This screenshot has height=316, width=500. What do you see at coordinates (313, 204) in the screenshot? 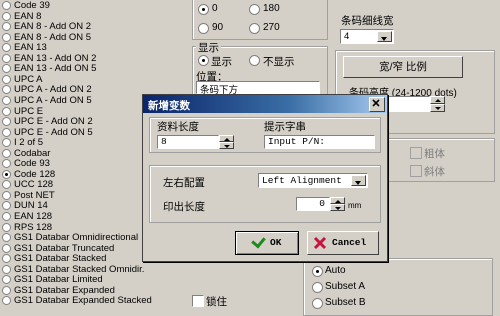
I see `print-length-input: 0` at bounding box center [313, 204].